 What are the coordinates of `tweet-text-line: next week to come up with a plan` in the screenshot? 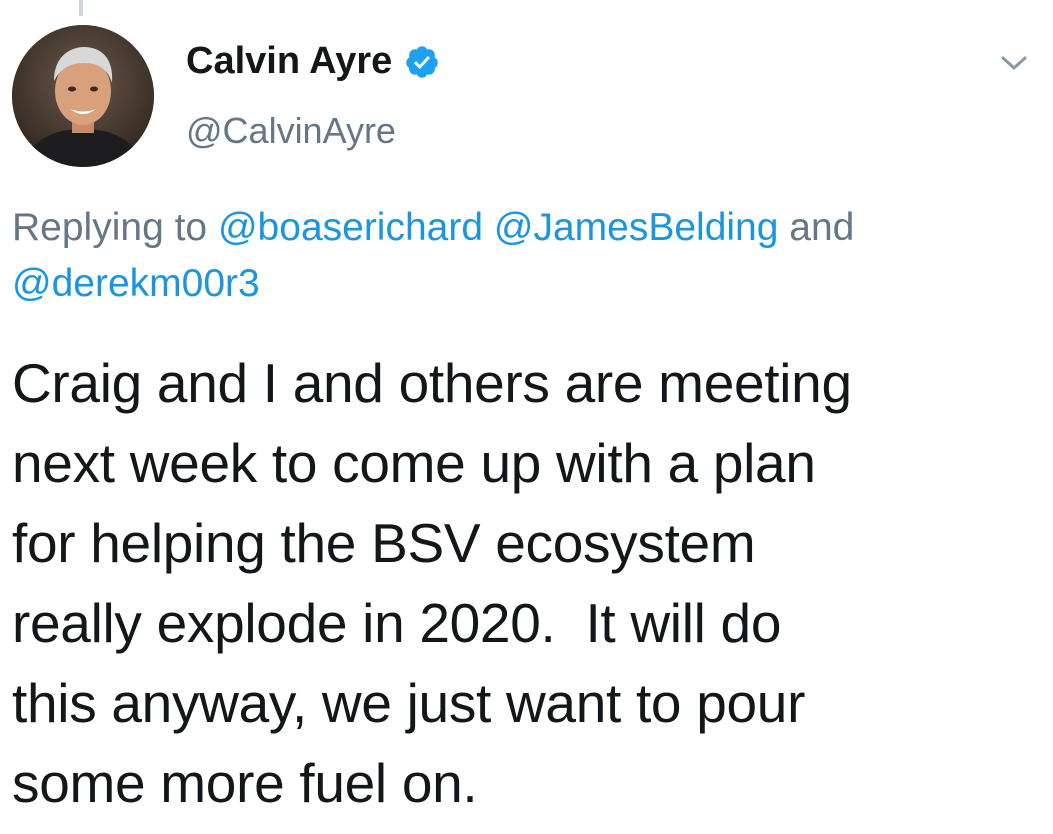 It's located at (414, 463).